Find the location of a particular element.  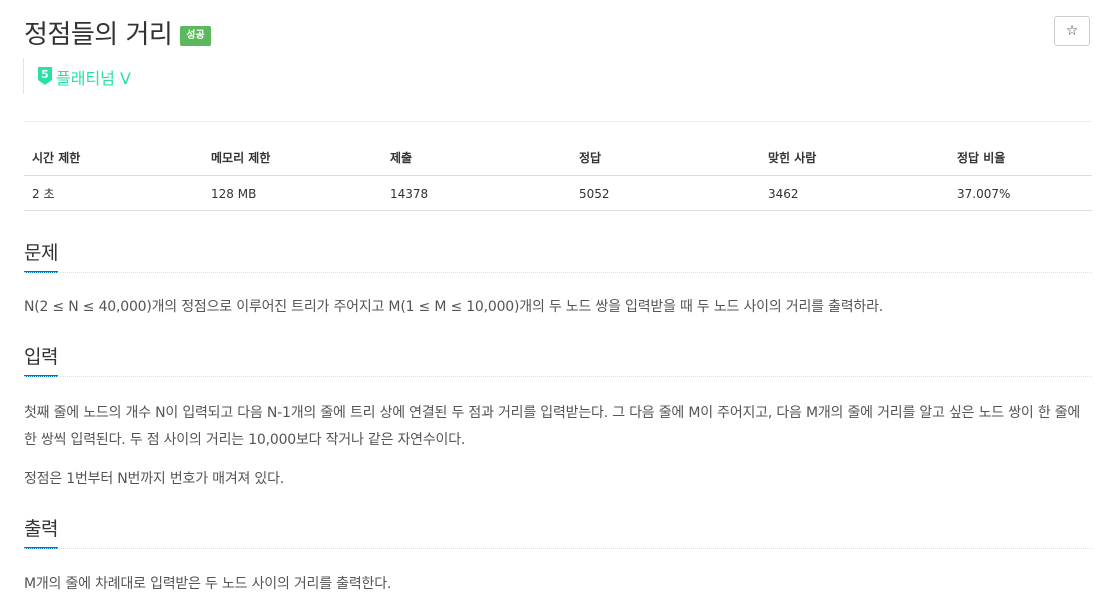

table-row: 2 초 128 MB 14378 5052 3462 37.007% is located at coordinates (558, 193).